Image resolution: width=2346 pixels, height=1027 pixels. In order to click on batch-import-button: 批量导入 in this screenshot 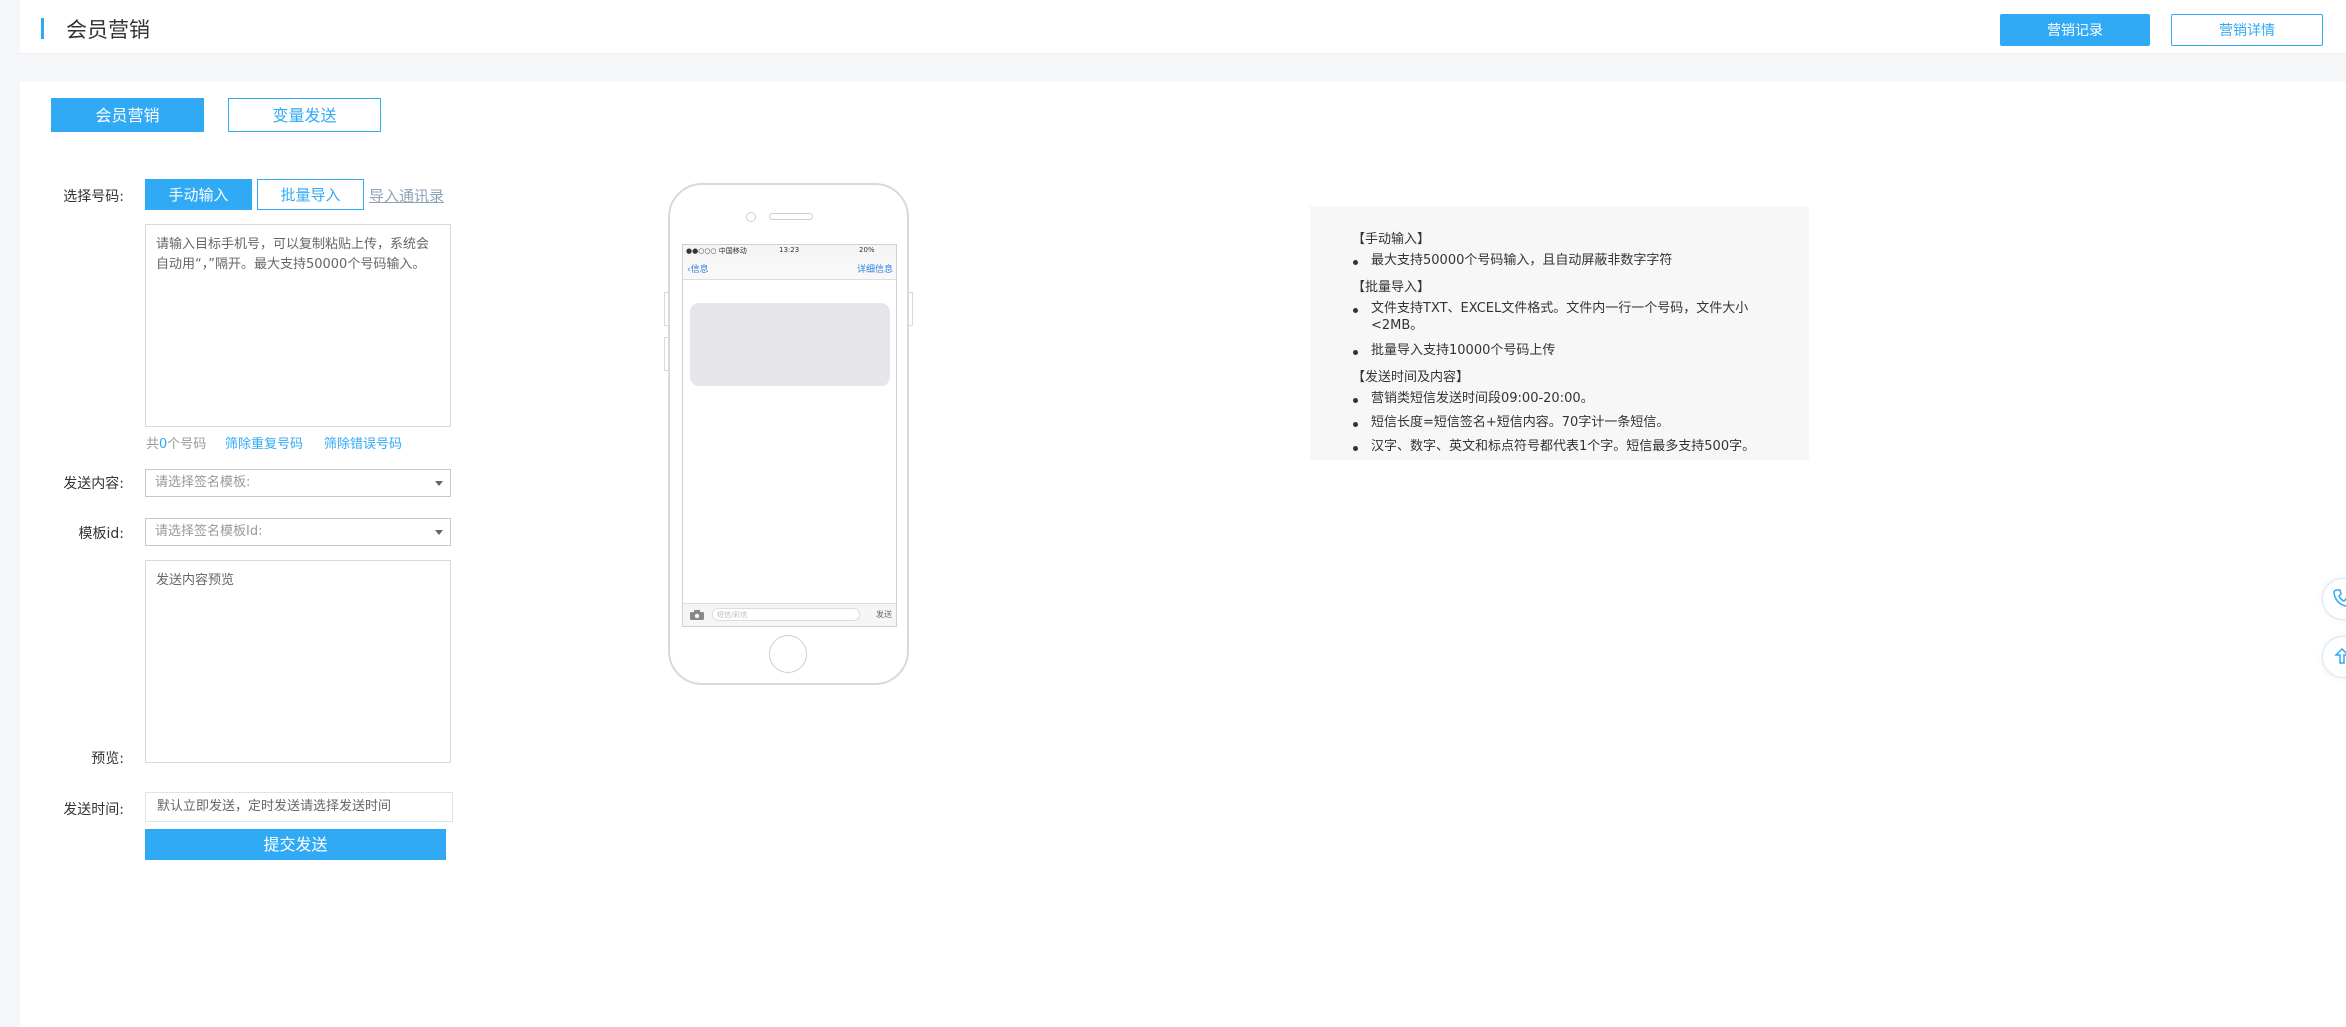, I will do `click(310, 194)`.